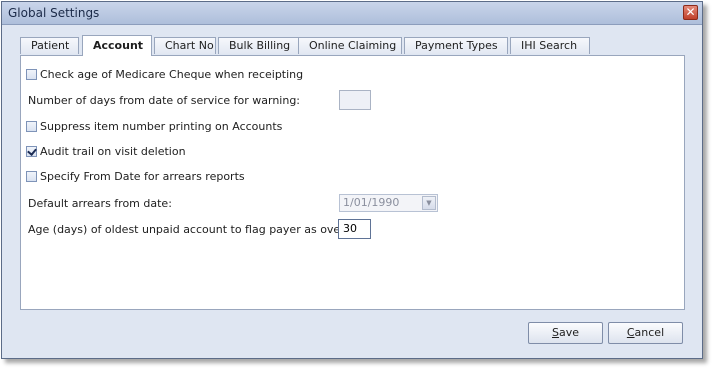 The image size is (712, 369). I want to click on audit-trail-row: Audit trail on visit deletion, so click(106, 151).